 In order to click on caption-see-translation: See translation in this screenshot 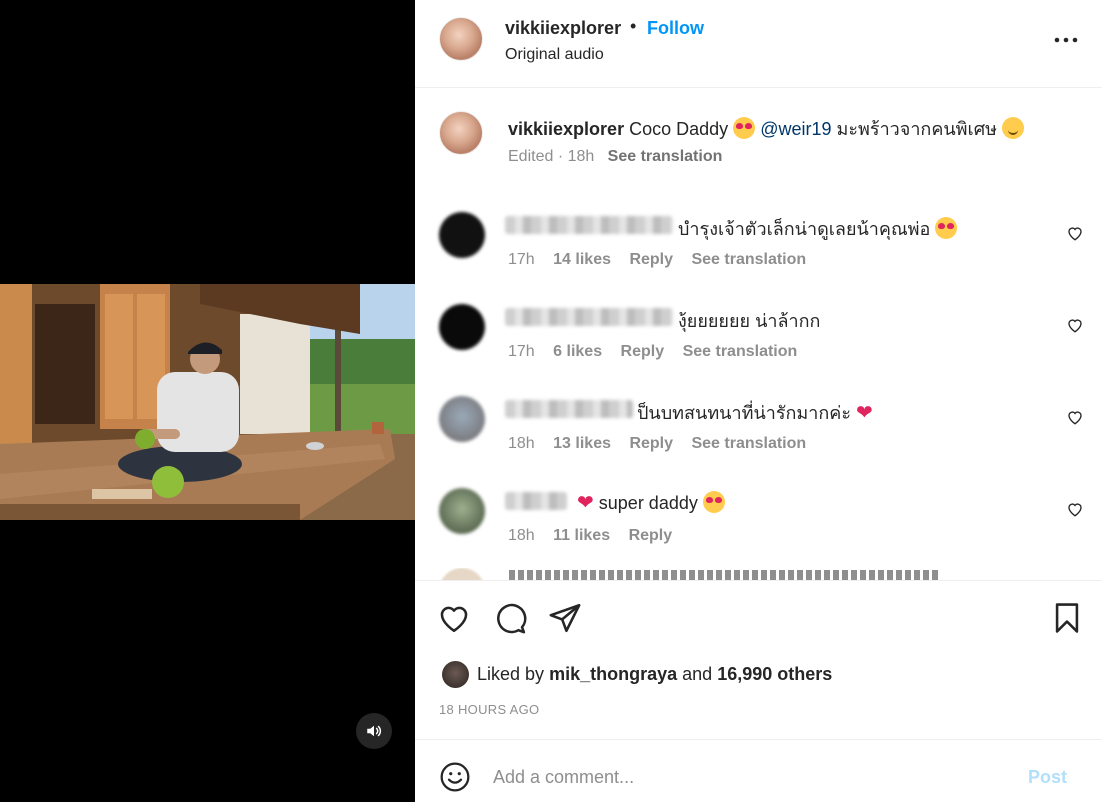, I will do `click(665, 156)`.